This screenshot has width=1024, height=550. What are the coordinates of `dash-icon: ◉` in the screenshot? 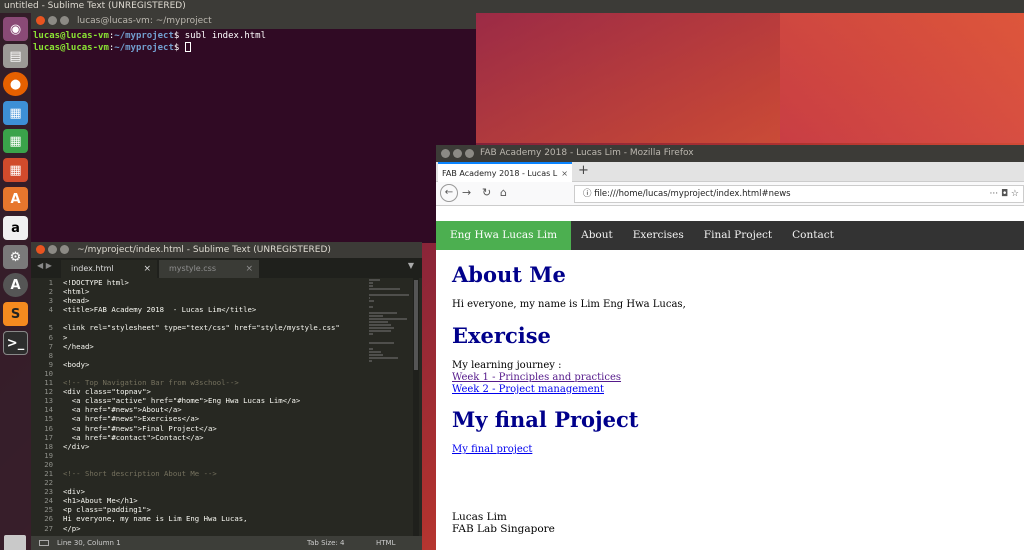 It's located at (15, 29).